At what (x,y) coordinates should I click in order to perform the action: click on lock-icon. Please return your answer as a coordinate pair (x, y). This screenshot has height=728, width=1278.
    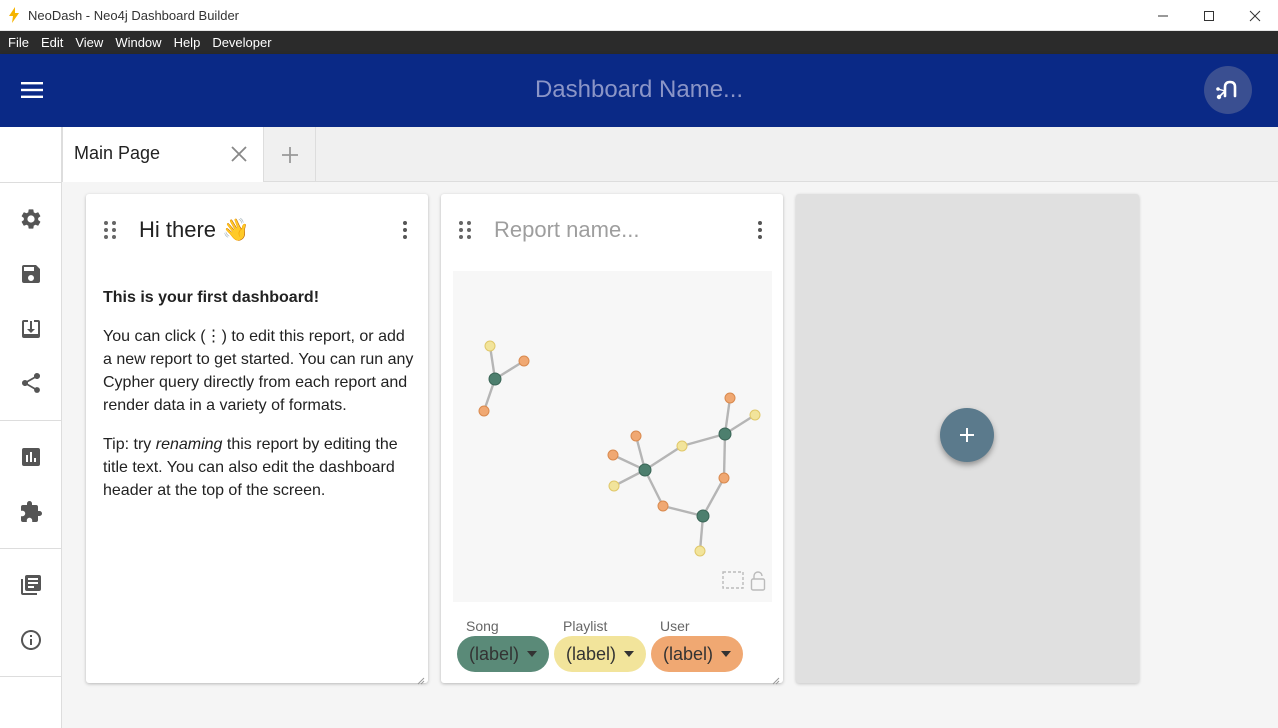
    Looking at the image, I should click on (758, 583).